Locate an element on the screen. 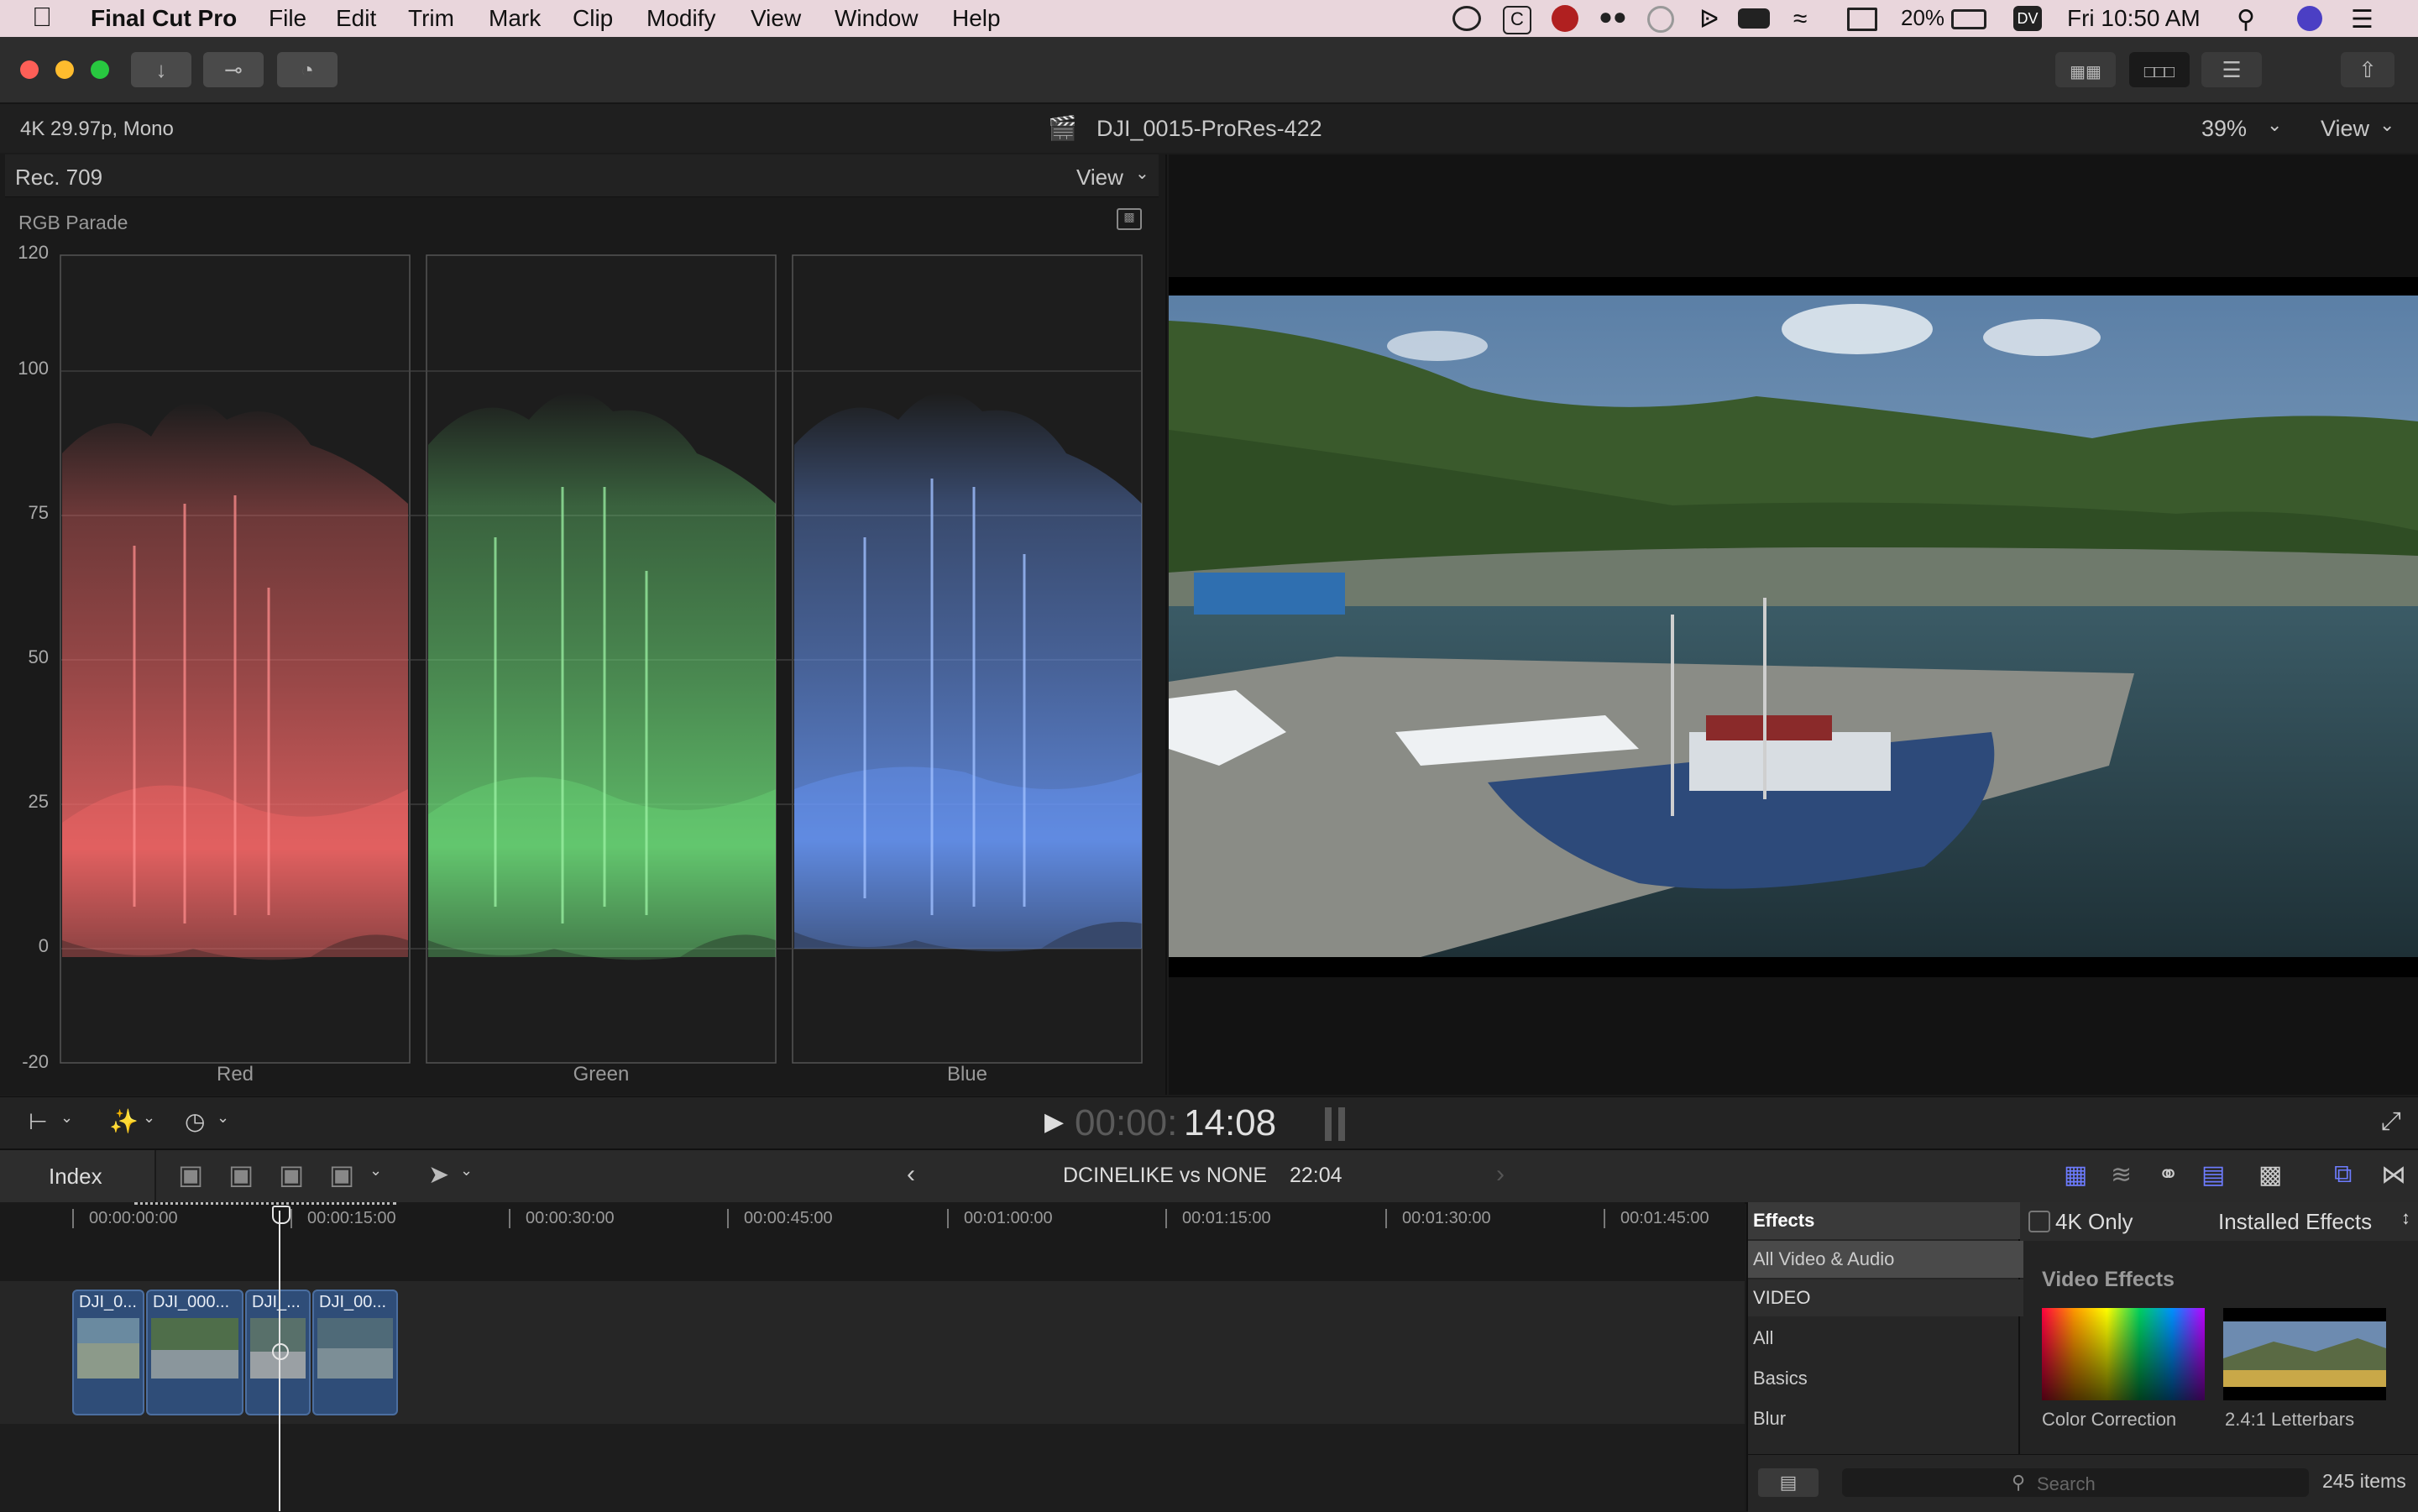 This screenshot has height=1512, width=2418. category-all-video-audio: All Video & Audio is located at coordinates (1885, 1259).